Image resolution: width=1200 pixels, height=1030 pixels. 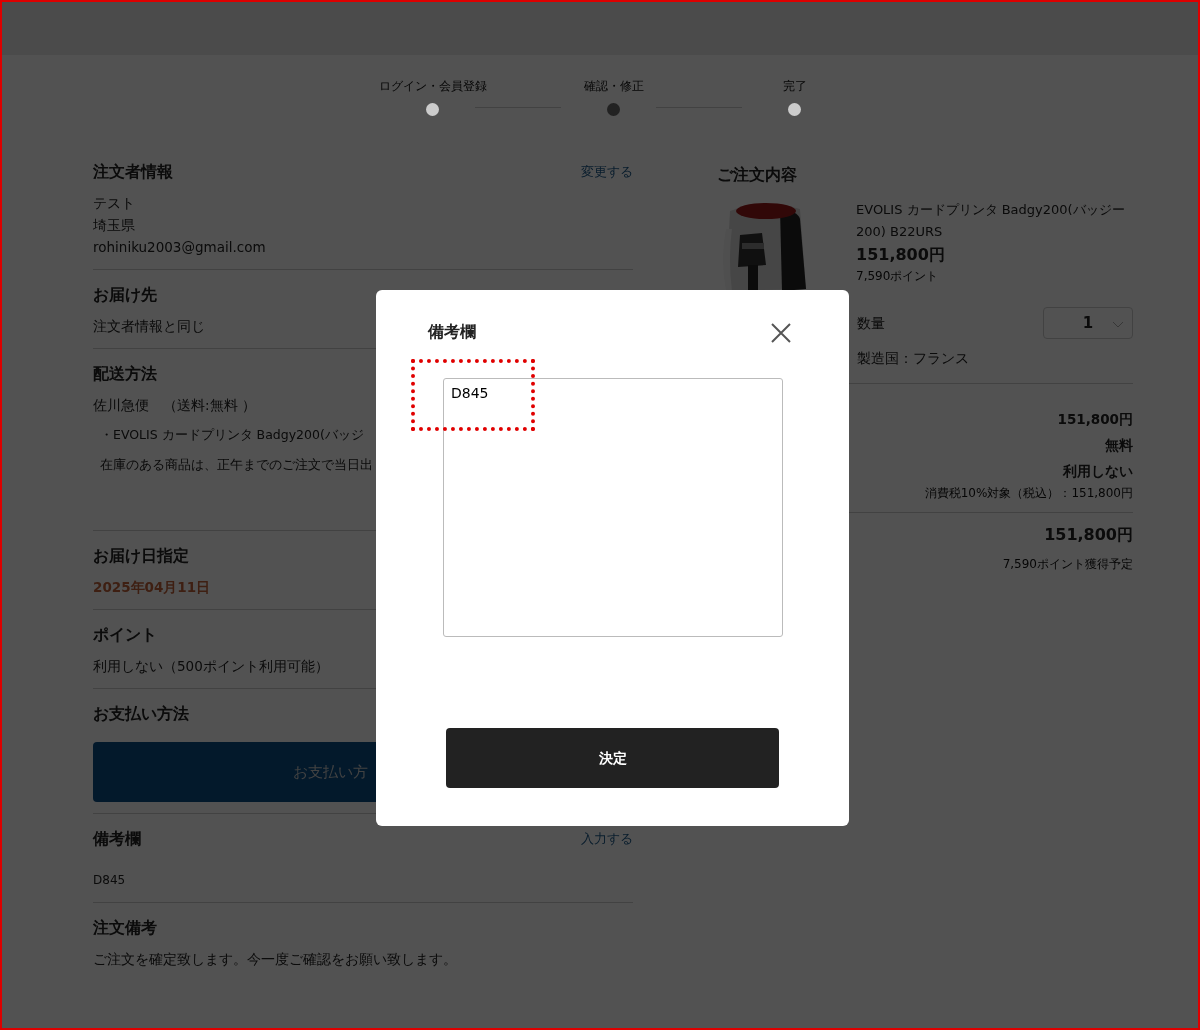 What do you see at coordinates (149, 326) in the screenshot?
I see `info-text: 注文者情報と同じ` at bounding box center [149, 326].